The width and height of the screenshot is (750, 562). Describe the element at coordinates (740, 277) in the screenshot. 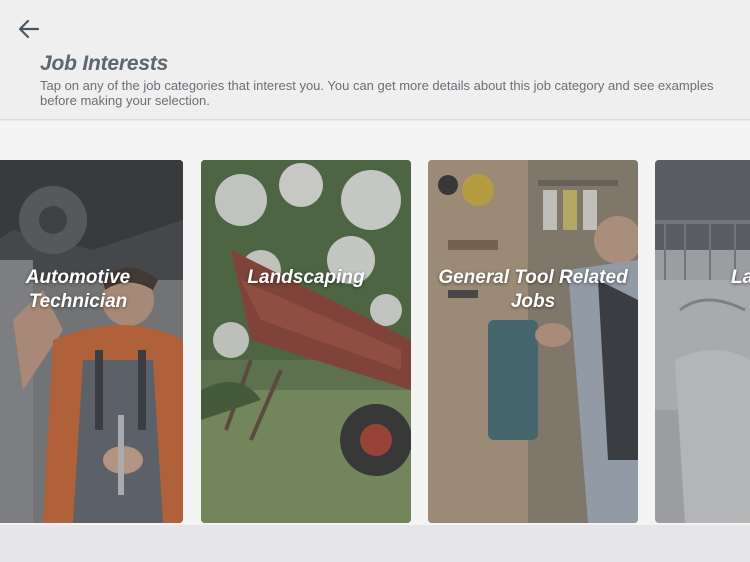

I see `card-label: Lau` at that location.